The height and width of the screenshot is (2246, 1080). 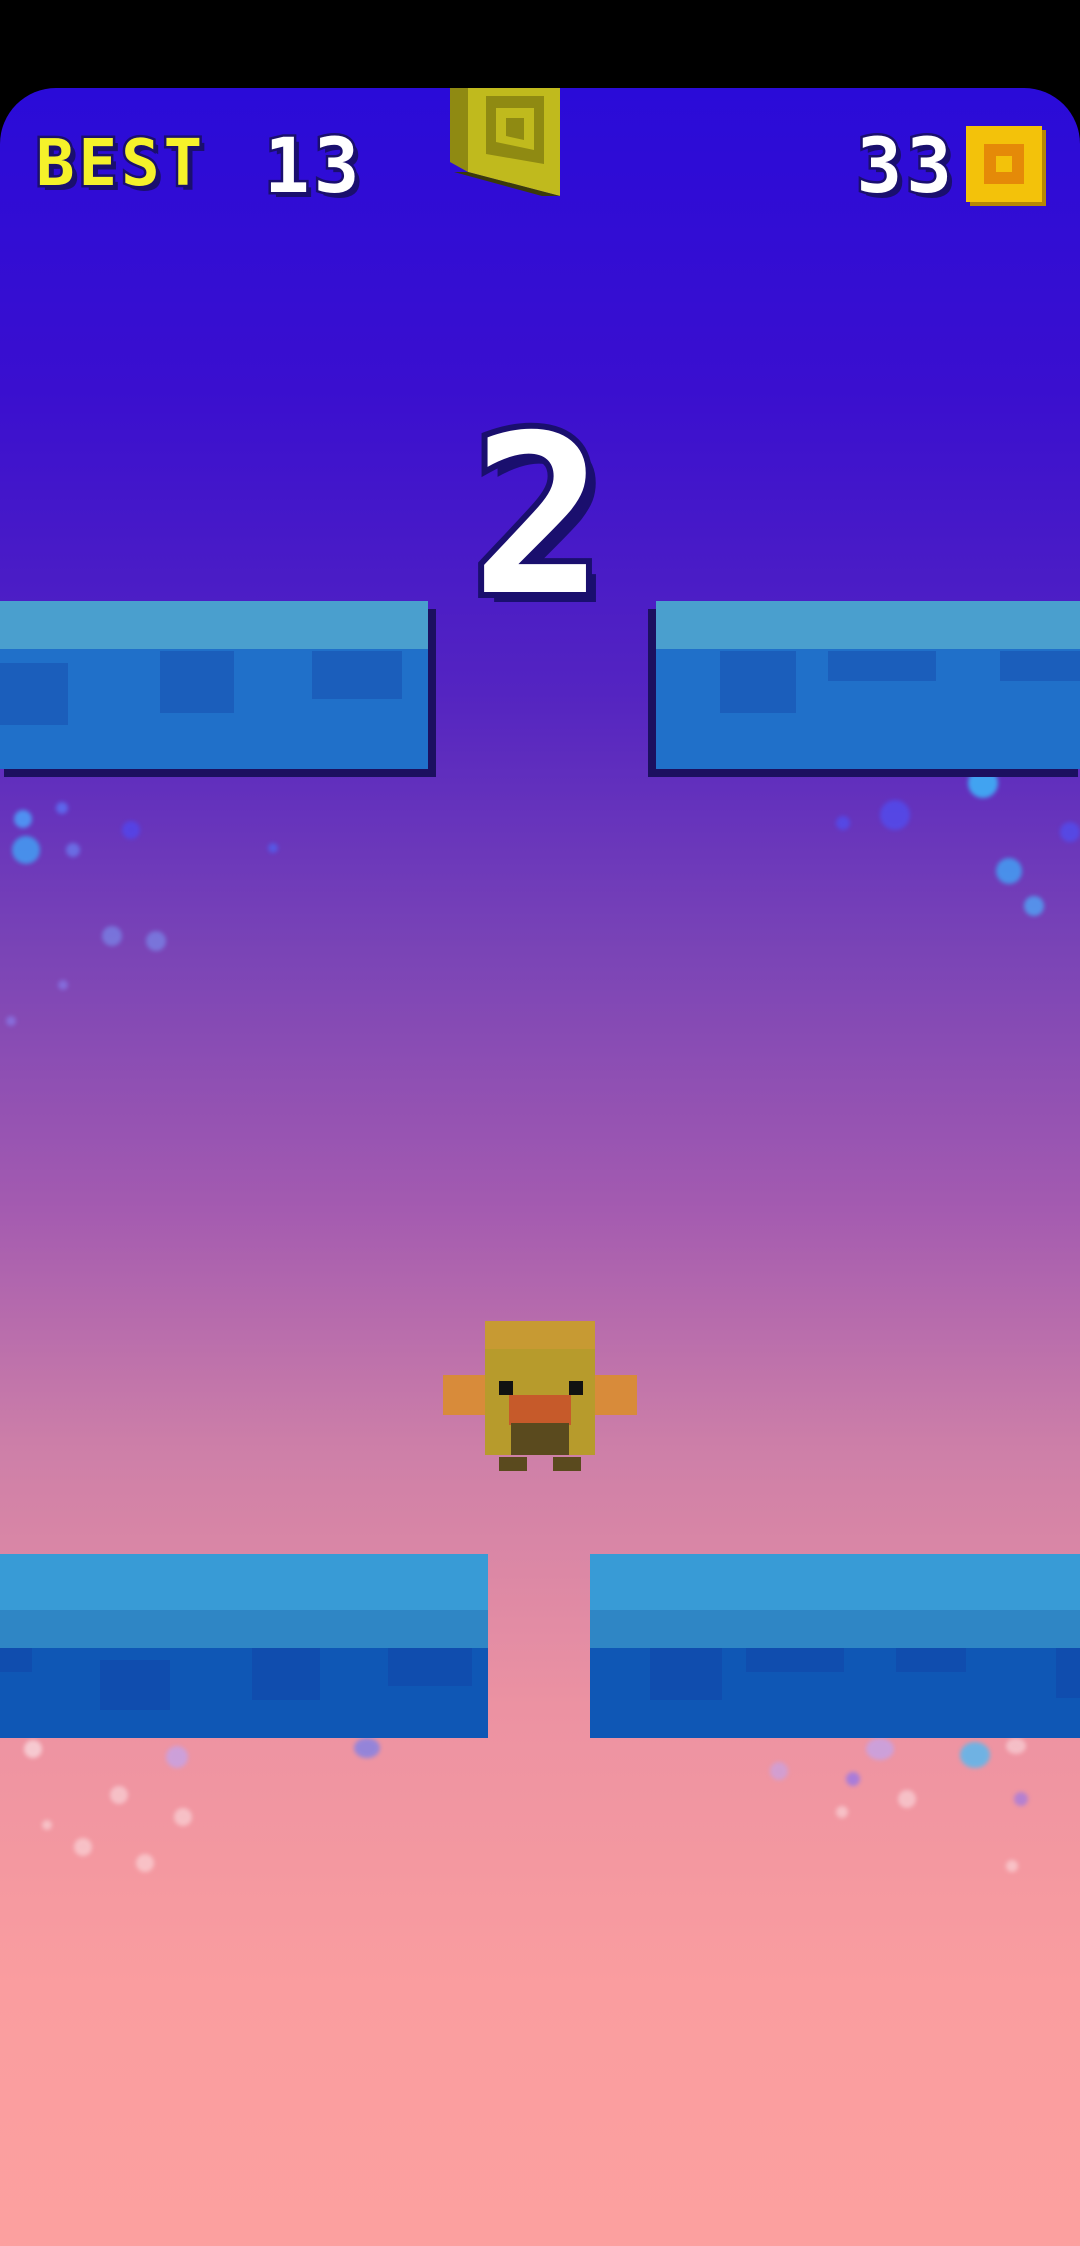 I want to click on coin-icon-core, so click(x=1004, y=164).